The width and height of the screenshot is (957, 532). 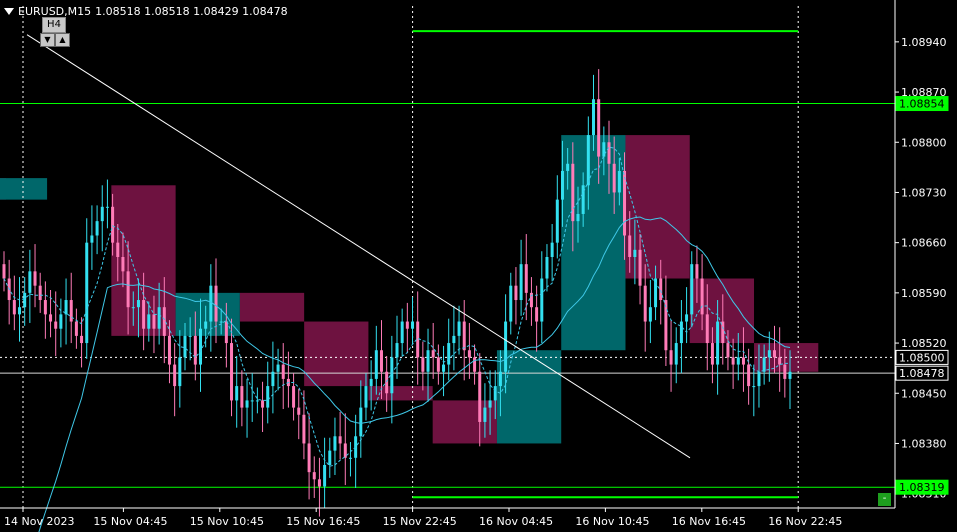 I want to click on x-tick-label: 15 Nov 10:45, so click(x=227, y=521).